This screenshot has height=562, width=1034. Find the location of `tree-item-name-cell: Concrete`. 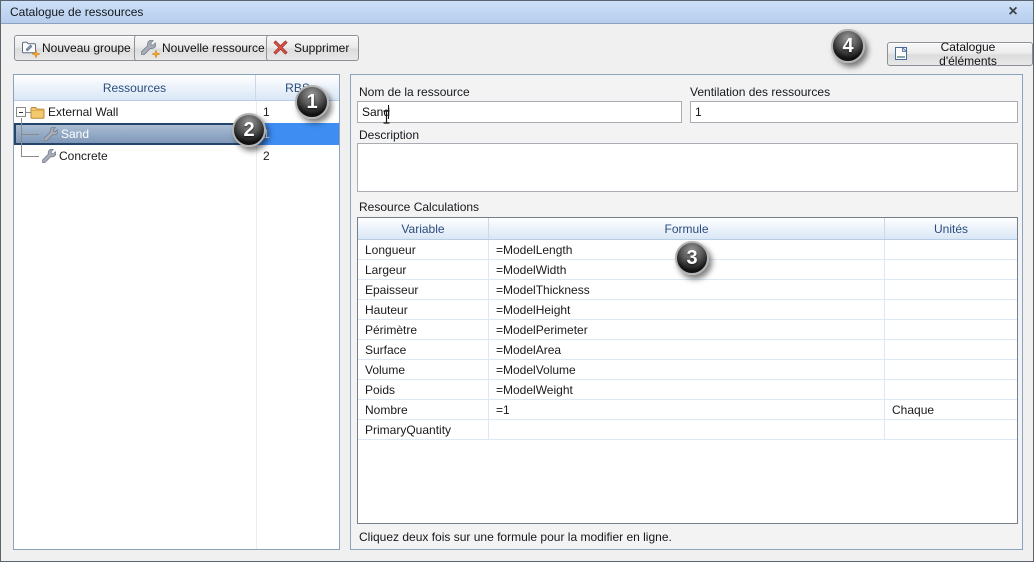

tree-item-name-cell: Concrete is located at coordinates (135, 156).